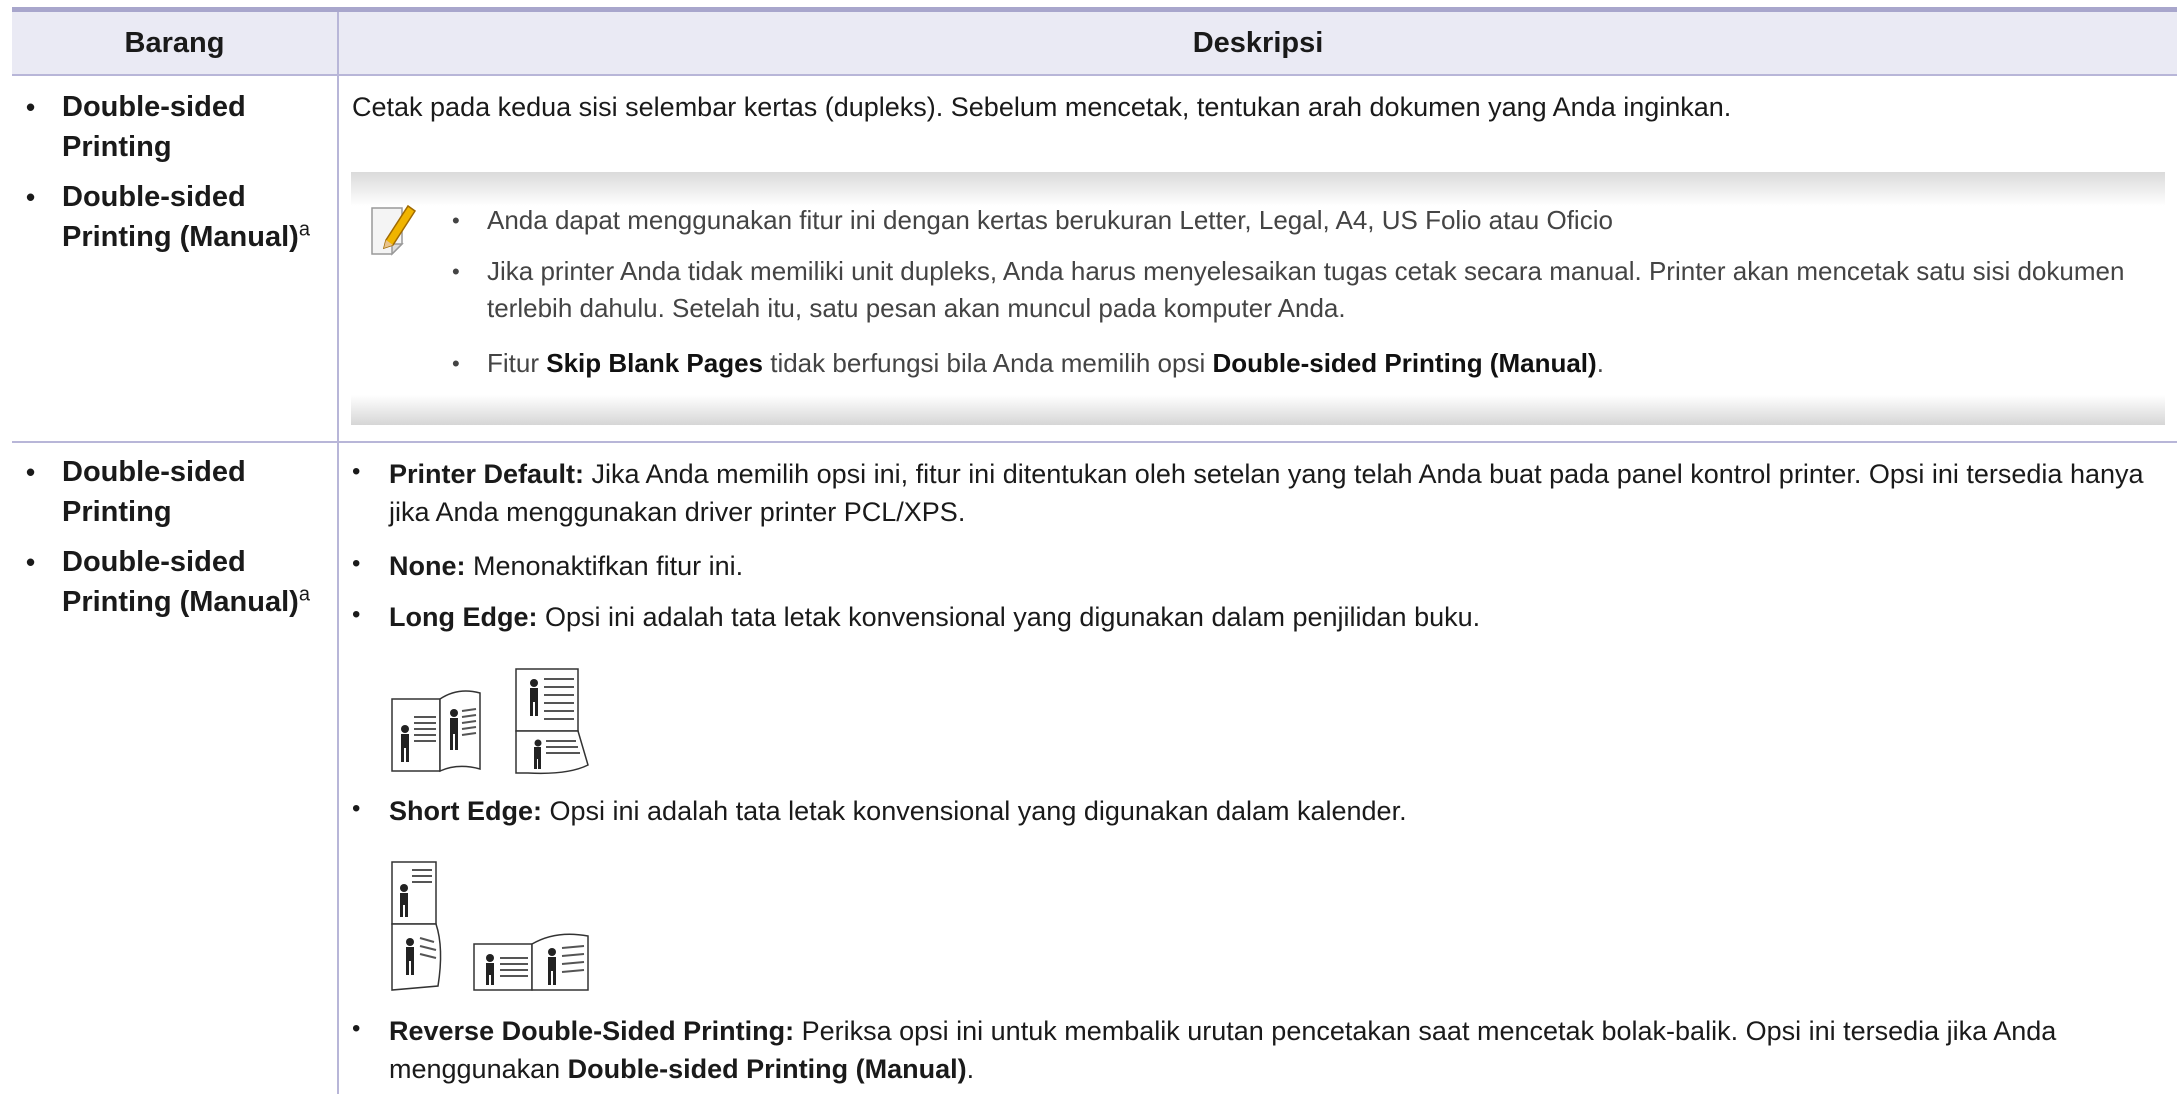 The height and width of the screenshot is (1094, 2177). I want to click on option-label: None:, so click(427, 566).